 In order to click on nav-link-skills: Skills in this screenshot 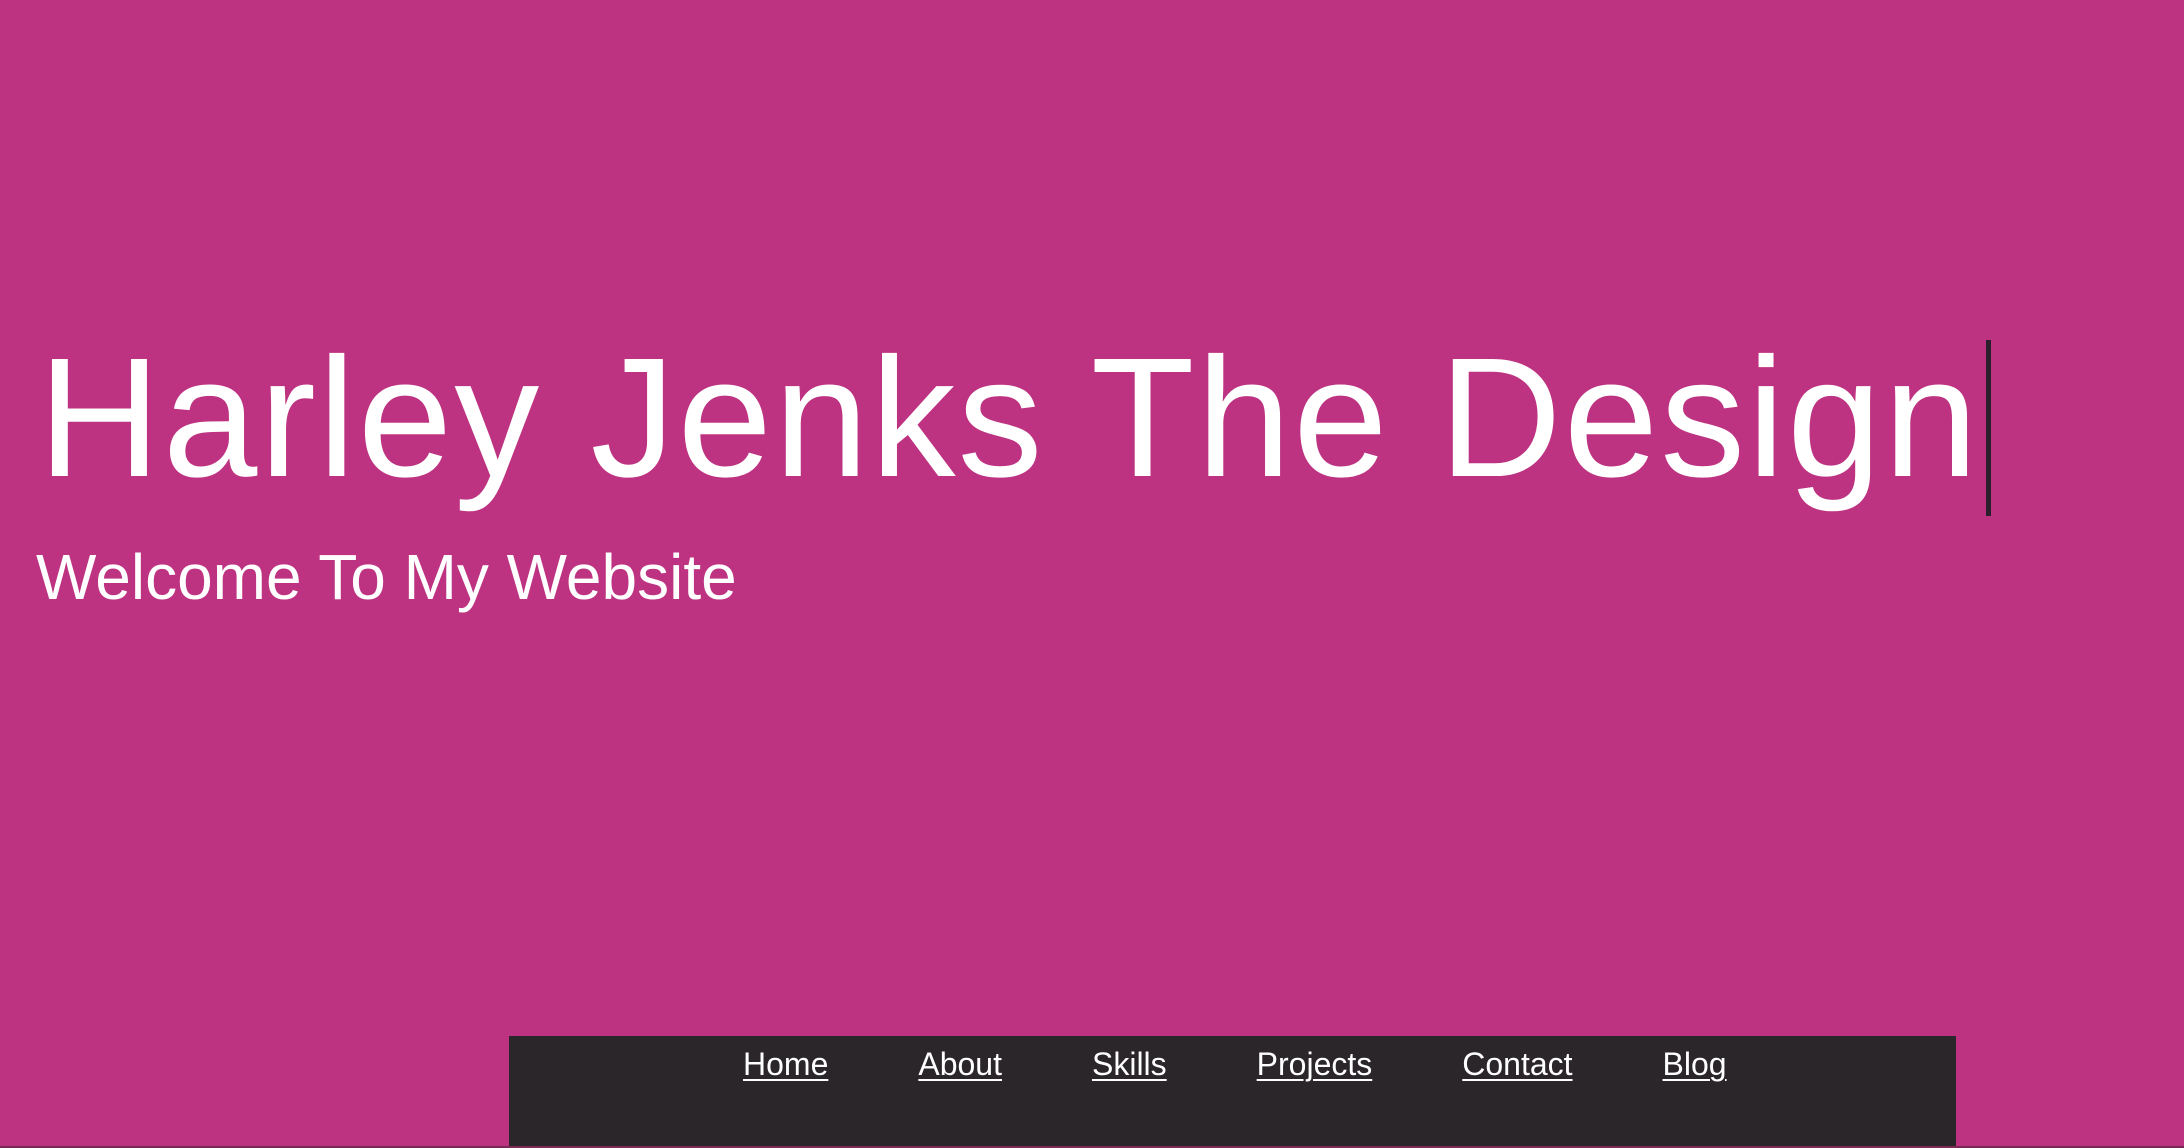, I will do `click(1129, 1064)`.